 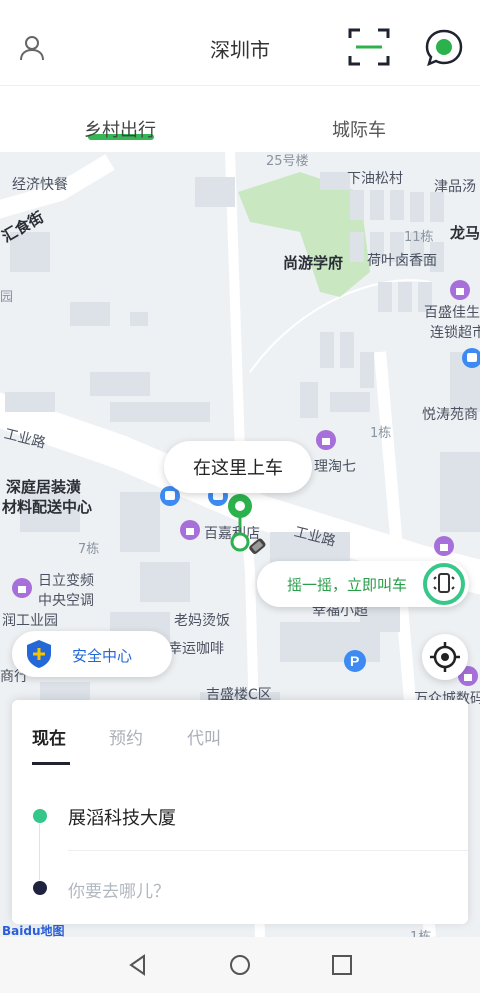 I want to click on parking-icon: P, so click(x=355, y=661).